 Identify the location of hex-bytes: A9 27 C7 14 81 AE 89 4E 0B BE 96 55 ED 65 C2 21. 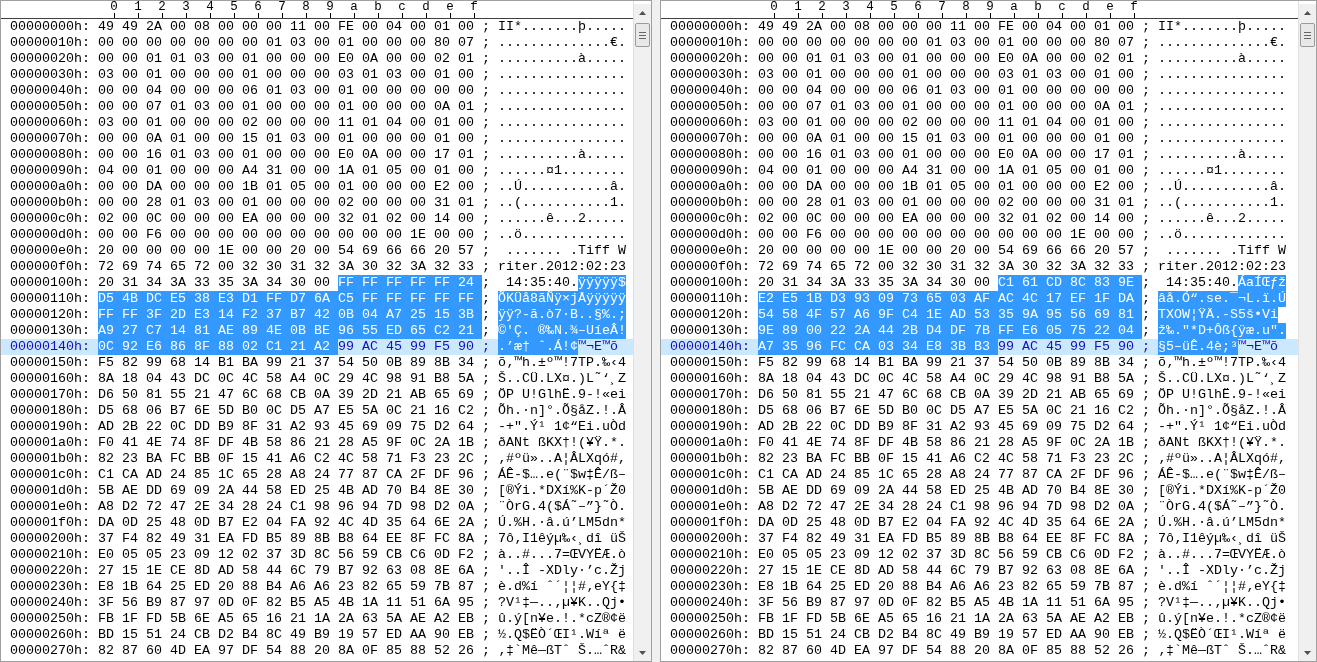
(290, 331).